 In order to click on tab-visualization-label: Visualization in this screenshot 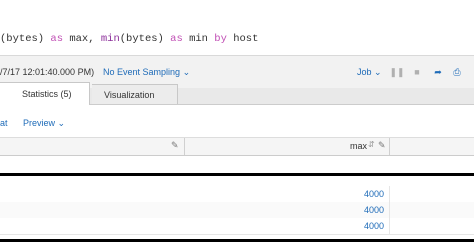, I will do `click(129, 95)`.